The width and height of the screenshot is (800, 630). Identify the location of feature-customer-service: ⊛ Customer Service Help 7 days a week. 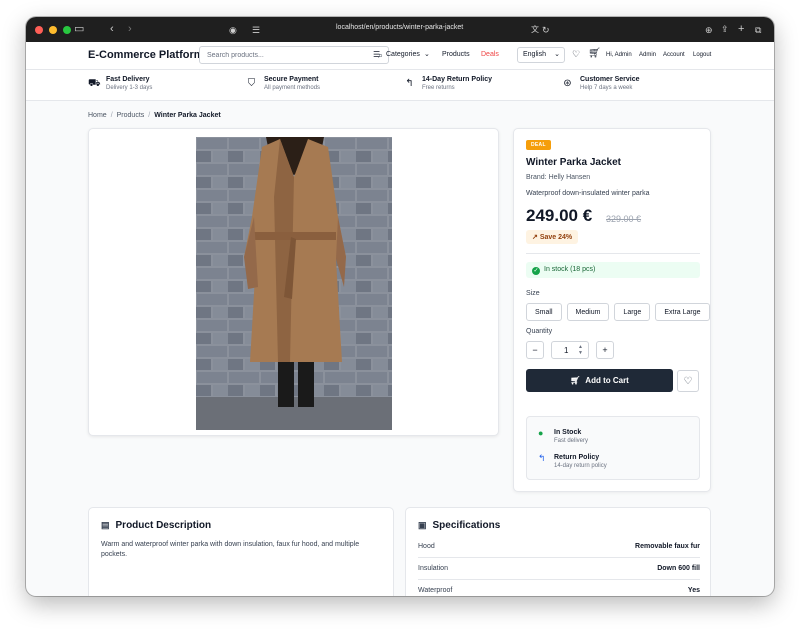
(601, 83).